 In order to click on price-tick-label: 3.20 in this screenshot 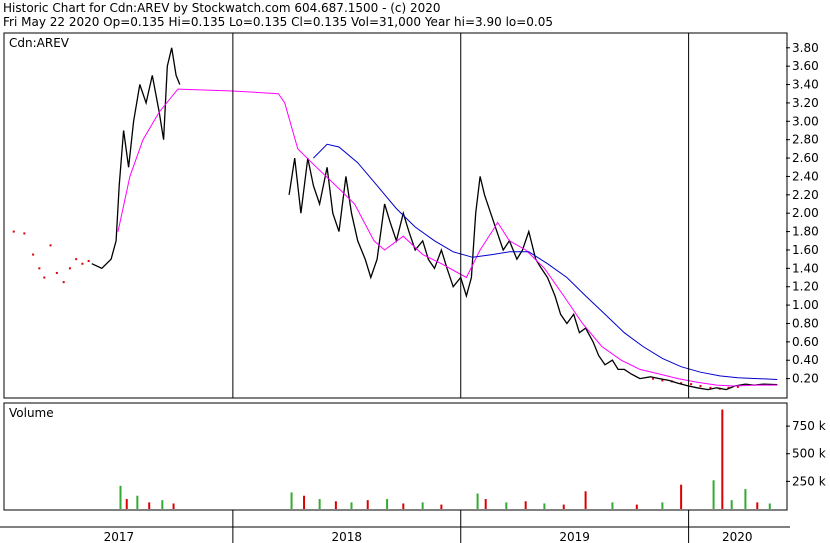, I will do `click(805, 103)`.